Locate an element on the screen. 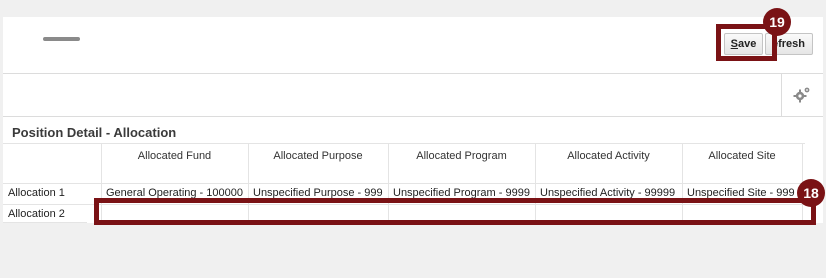 The width and height of the screenshot is (826, 278). row-label-allocation-2: Allocation 2 is located at coordinates (36, 214).